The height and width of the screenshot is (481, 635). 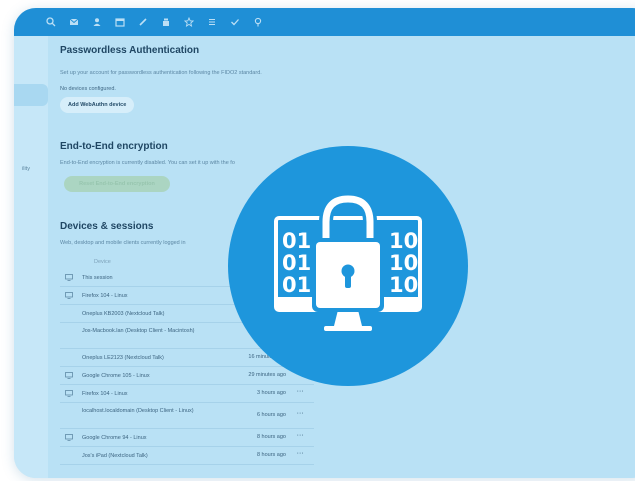 I want to click on binary-right-2: 10, so click(x=403, y=263).